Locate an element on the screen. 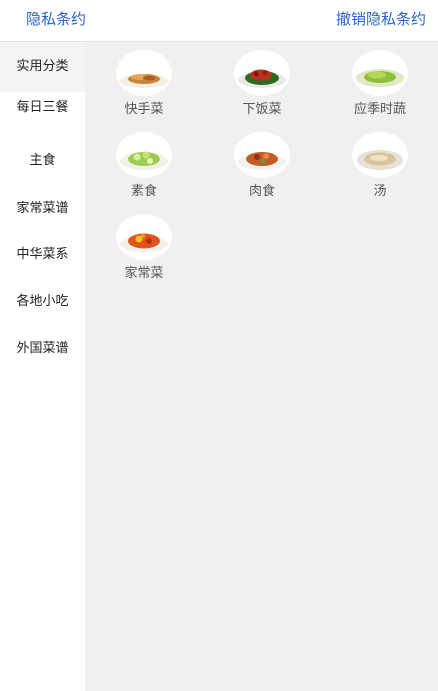 The height and width of the screenshot is (691, 438). meat-dish-image is located at coordinates (262, 155).